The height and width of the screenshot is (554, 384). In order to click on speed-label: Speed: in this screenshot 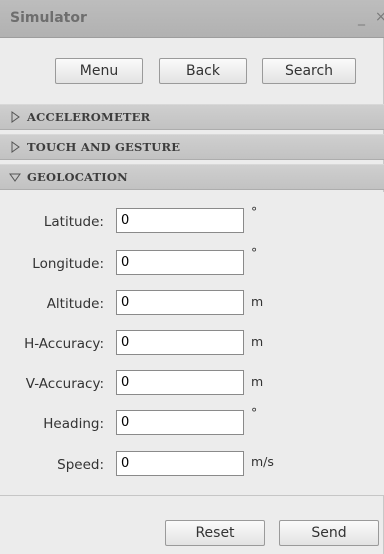, I will do `click(80, 465)`.